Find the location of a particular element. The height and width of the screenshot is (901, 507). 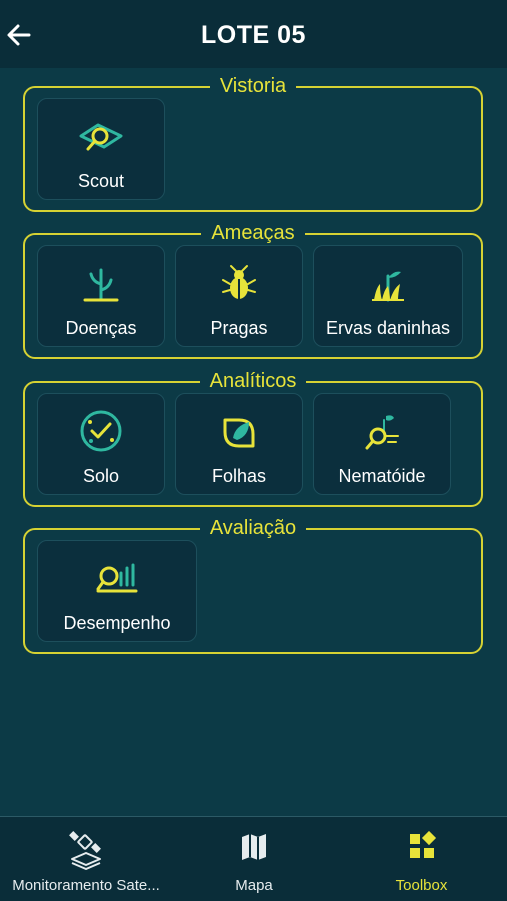

satellite-icon is located at coordinates (85, 850).